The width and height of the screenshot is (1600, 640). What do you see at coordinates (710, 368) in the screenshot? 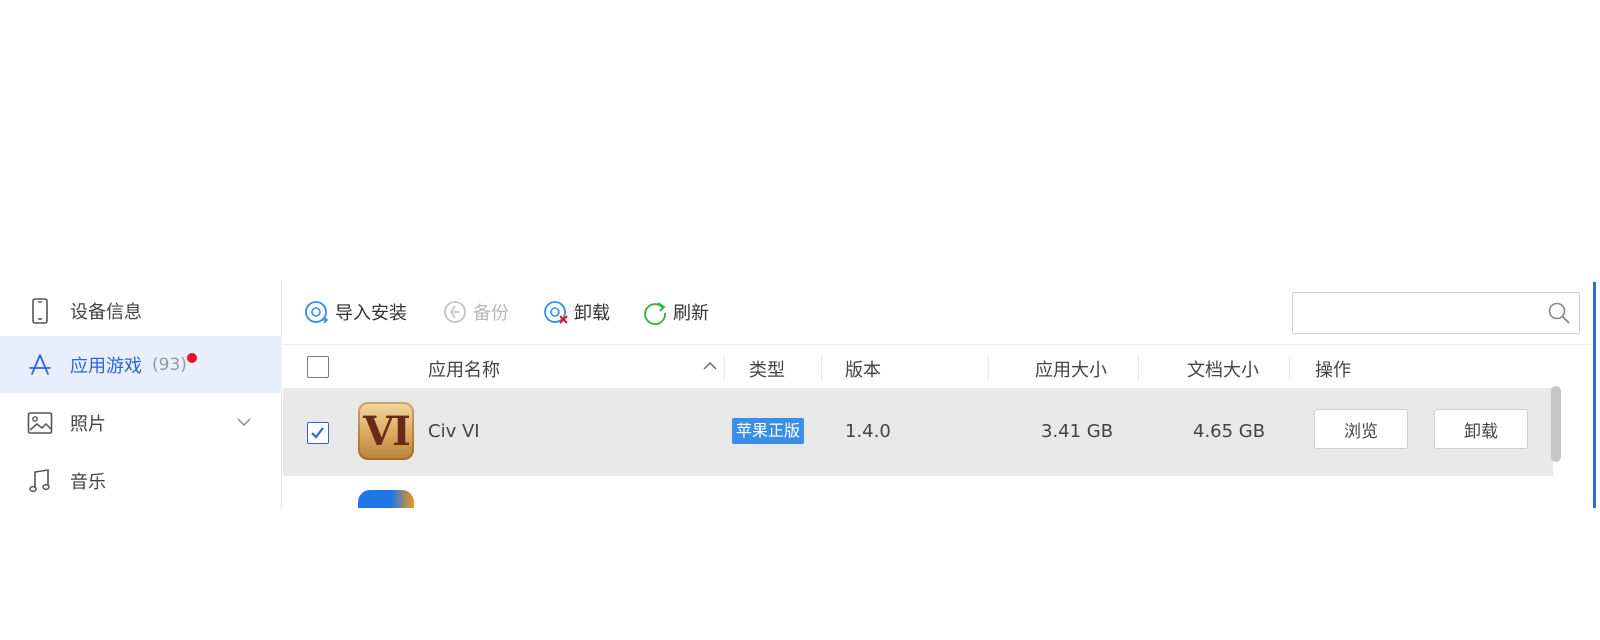
I see `sort-ascending-icon` at bounding box center [710, 368].